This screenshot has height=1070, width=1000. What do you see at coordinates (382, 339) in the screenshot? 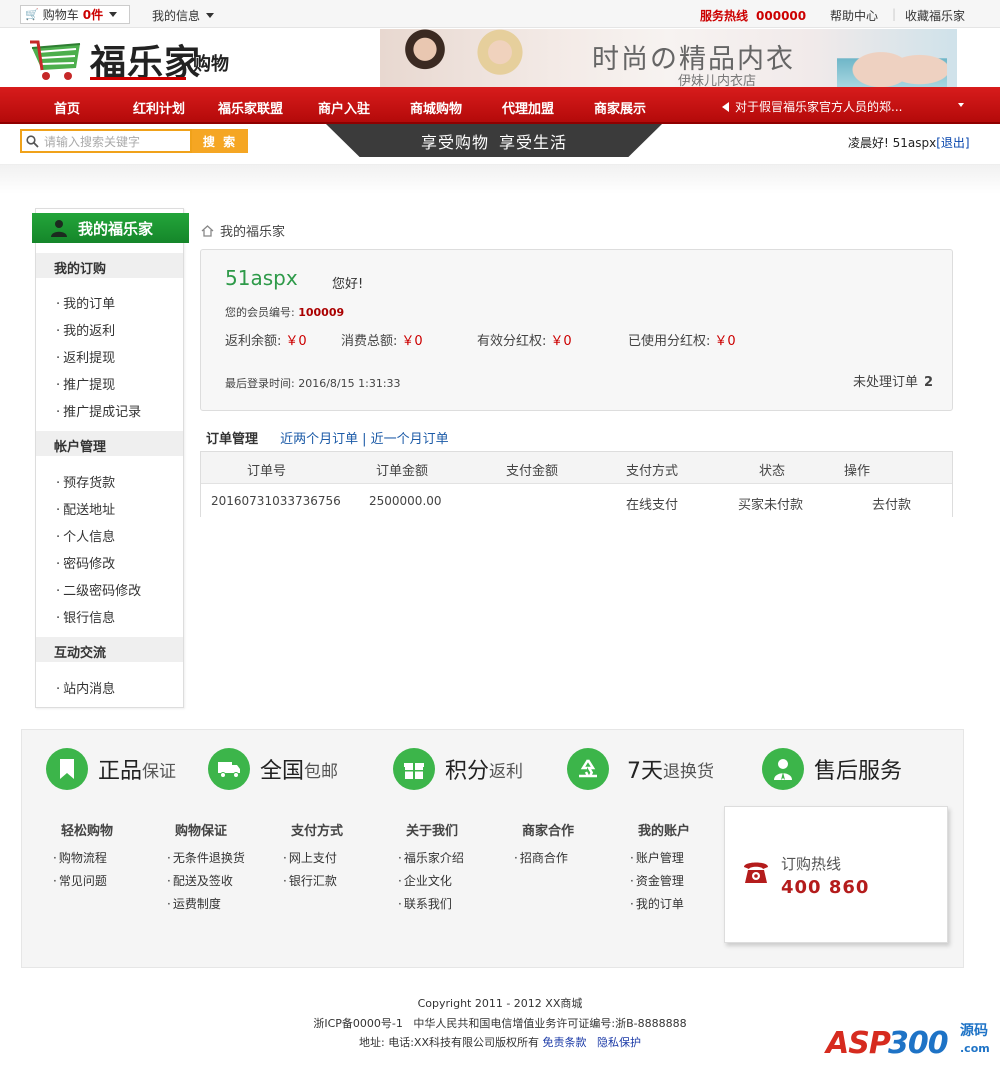
I see `stat-total-spend: 消费总额: ￥0` at bounding box center [382, 339].